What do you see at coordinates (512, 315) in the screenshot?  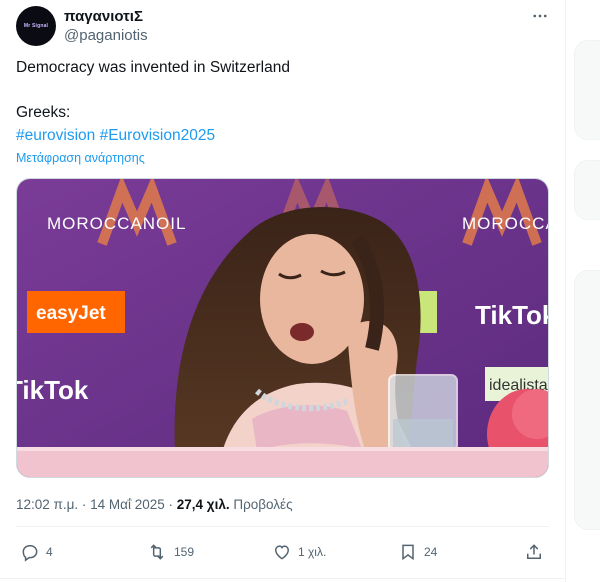 I see `banner-tiktok-right: TikTok` at bounding box center [512, 315].